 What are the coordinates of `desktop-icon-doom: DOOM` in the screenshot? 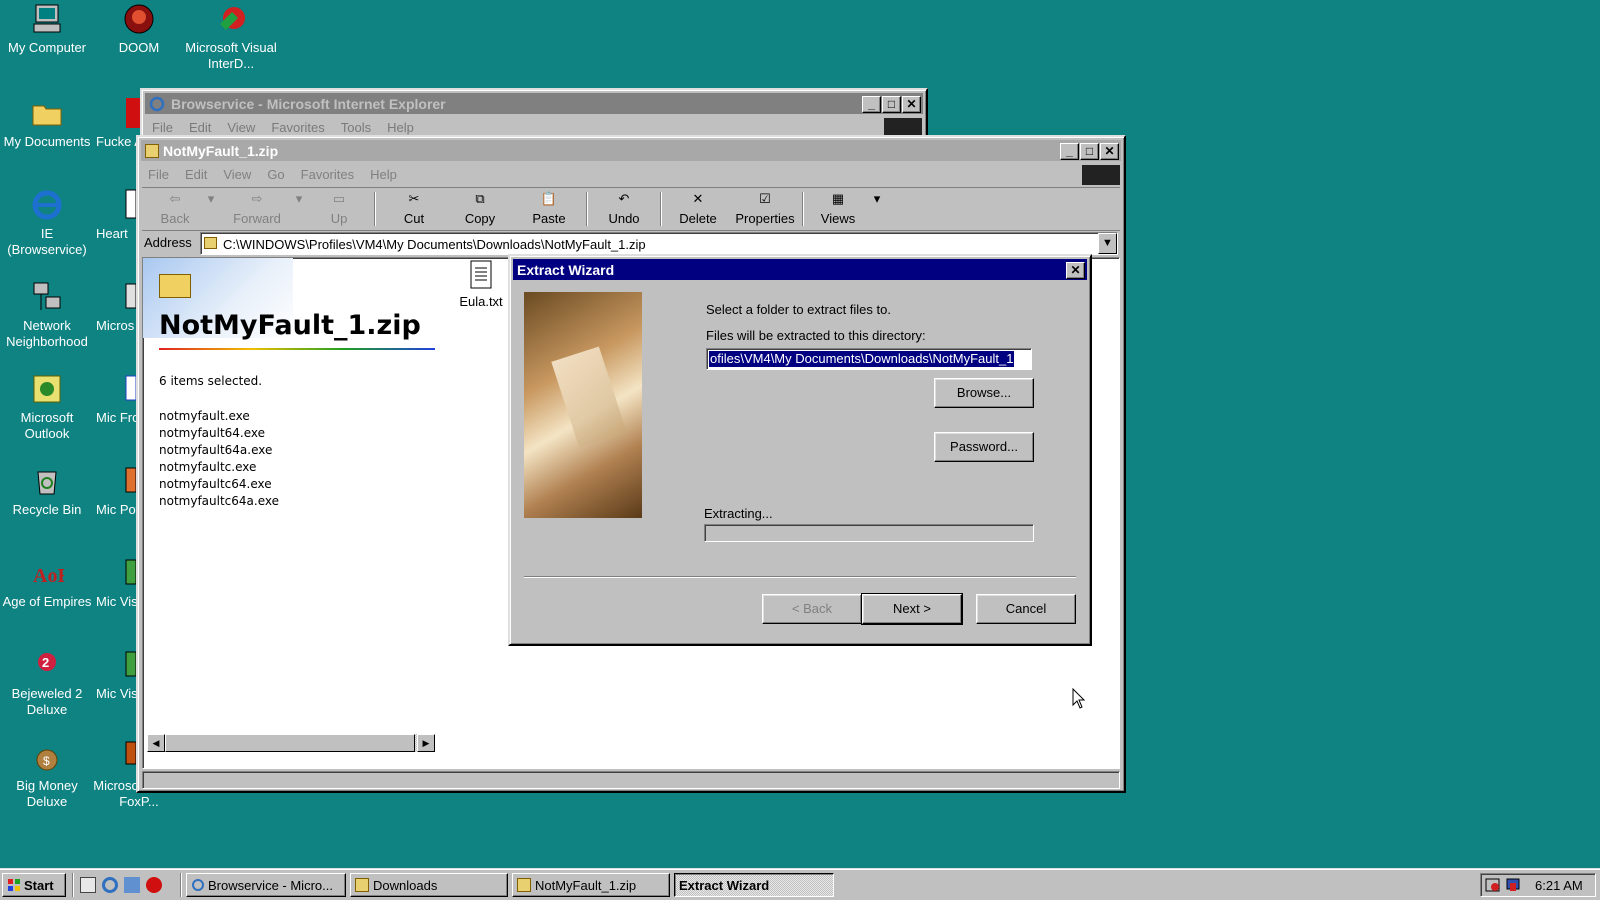 It's located at (139, 29).